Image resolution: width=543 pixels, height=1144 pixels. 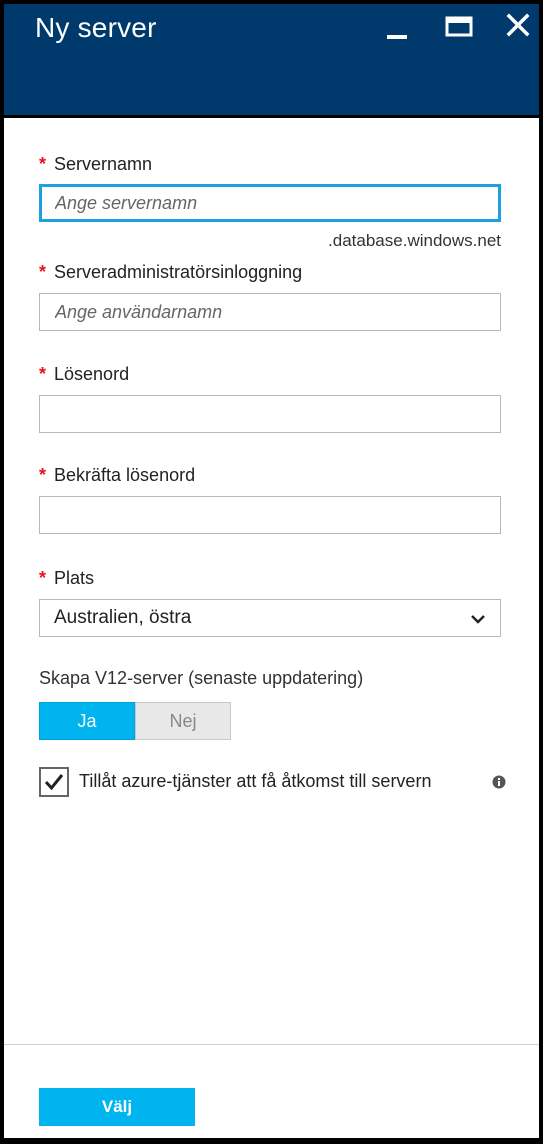 What do you see at coordinates (270, 203) in the screenshot?
I see `server-name-input` at bounding box center [270, 203].